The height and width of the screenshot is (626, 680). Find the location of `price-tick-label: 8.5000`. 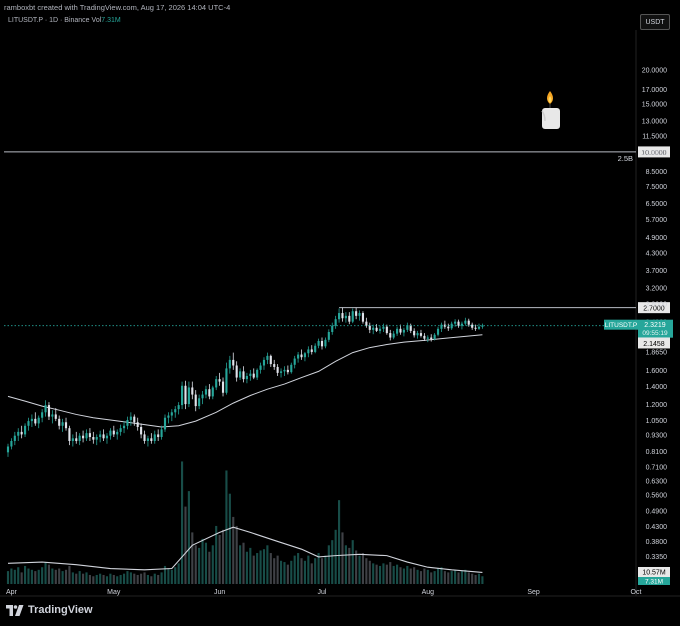

price-tick-label: 8.5000 is located at coordinates (657, 172).